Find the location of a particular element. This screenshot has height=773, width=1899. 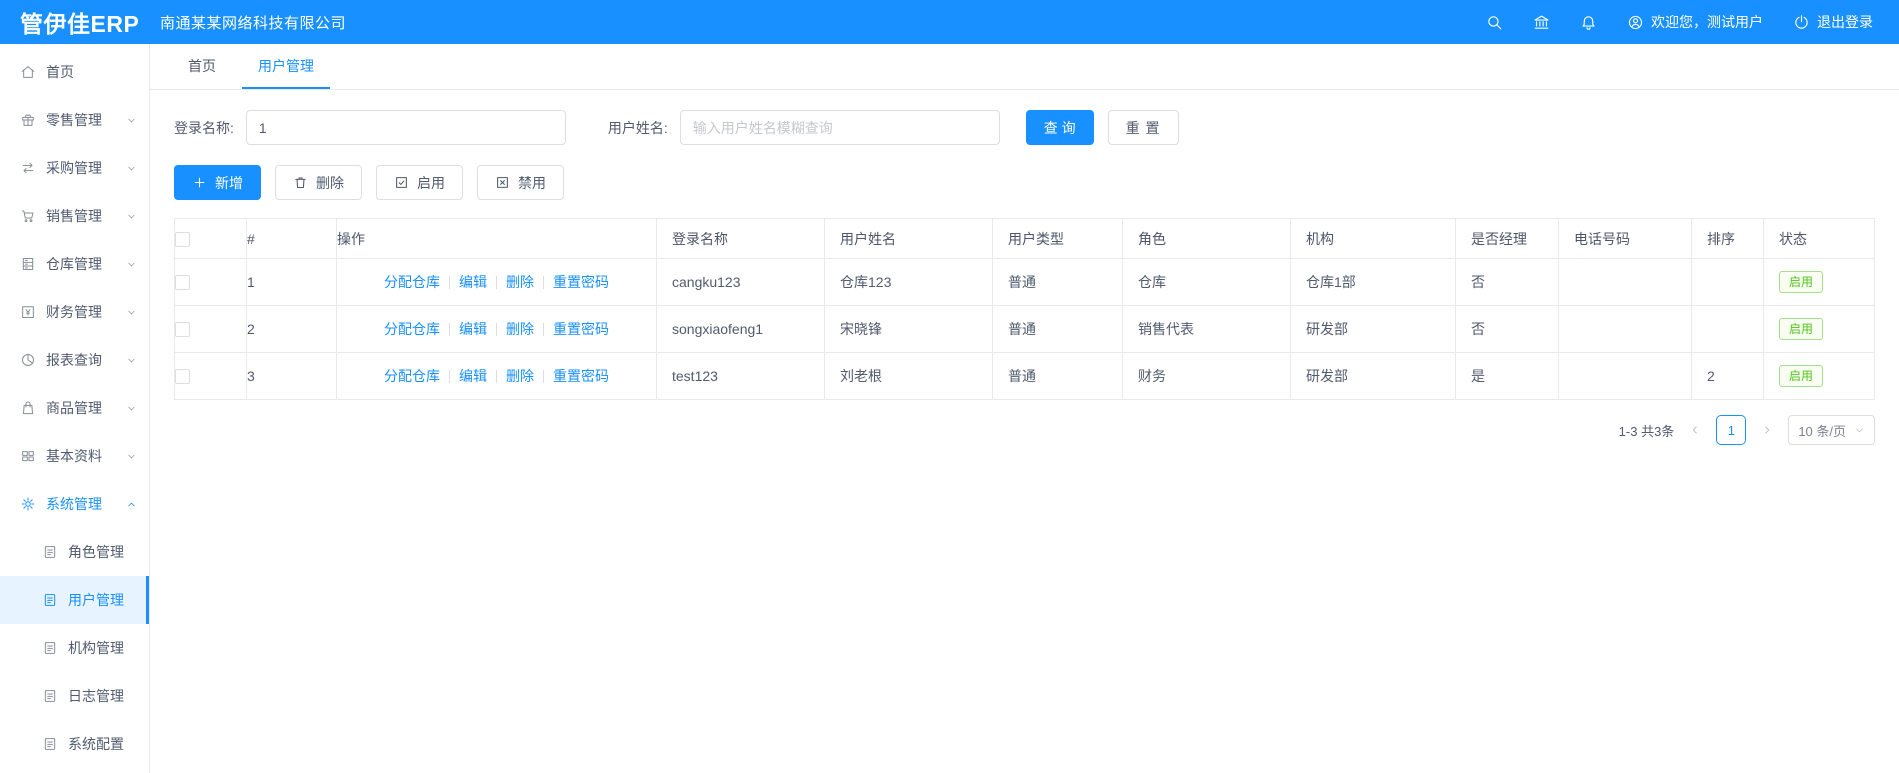

sidebar-item-label: 基本资料 is located at coordinates (74, 456).